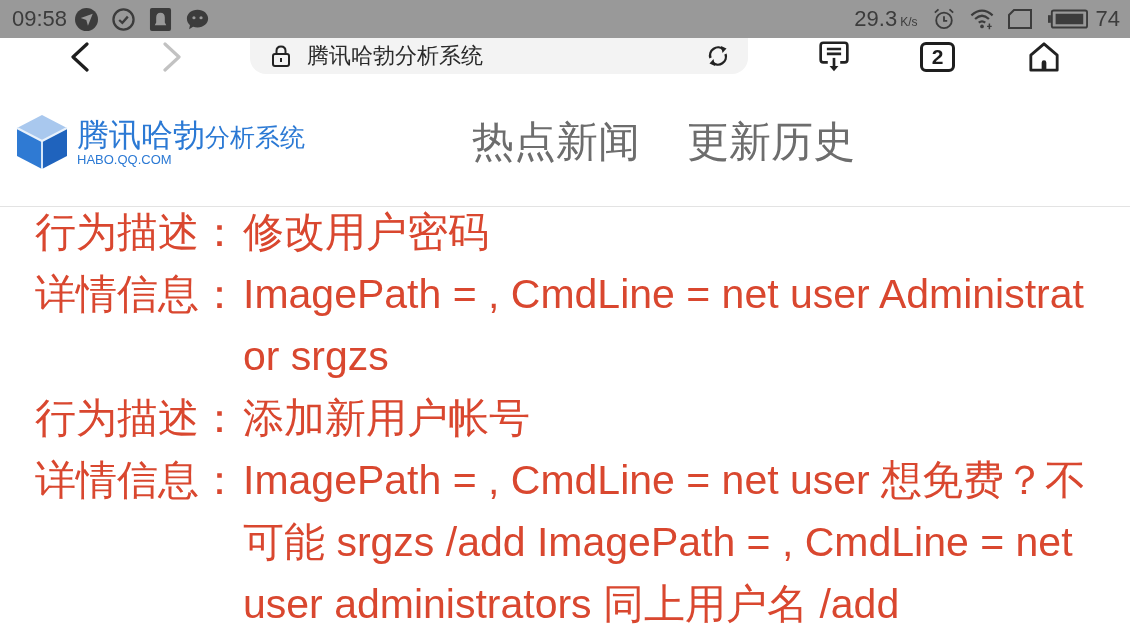 This screenshot has height=631, width=1130. What do you see at coordinates (387, 418) in the screenshot?
I see `detail-value: 添加新用户帐号` at bounding box center [387, 418].